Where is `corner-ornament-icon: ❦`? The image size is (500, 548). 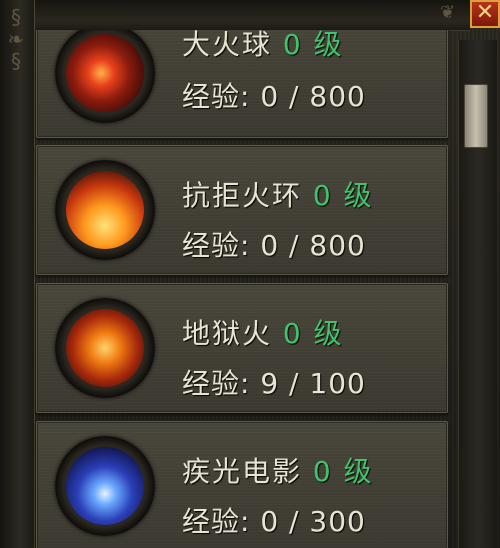
corner-ornament-icon: ❦ is located at coordinates (448, 12).